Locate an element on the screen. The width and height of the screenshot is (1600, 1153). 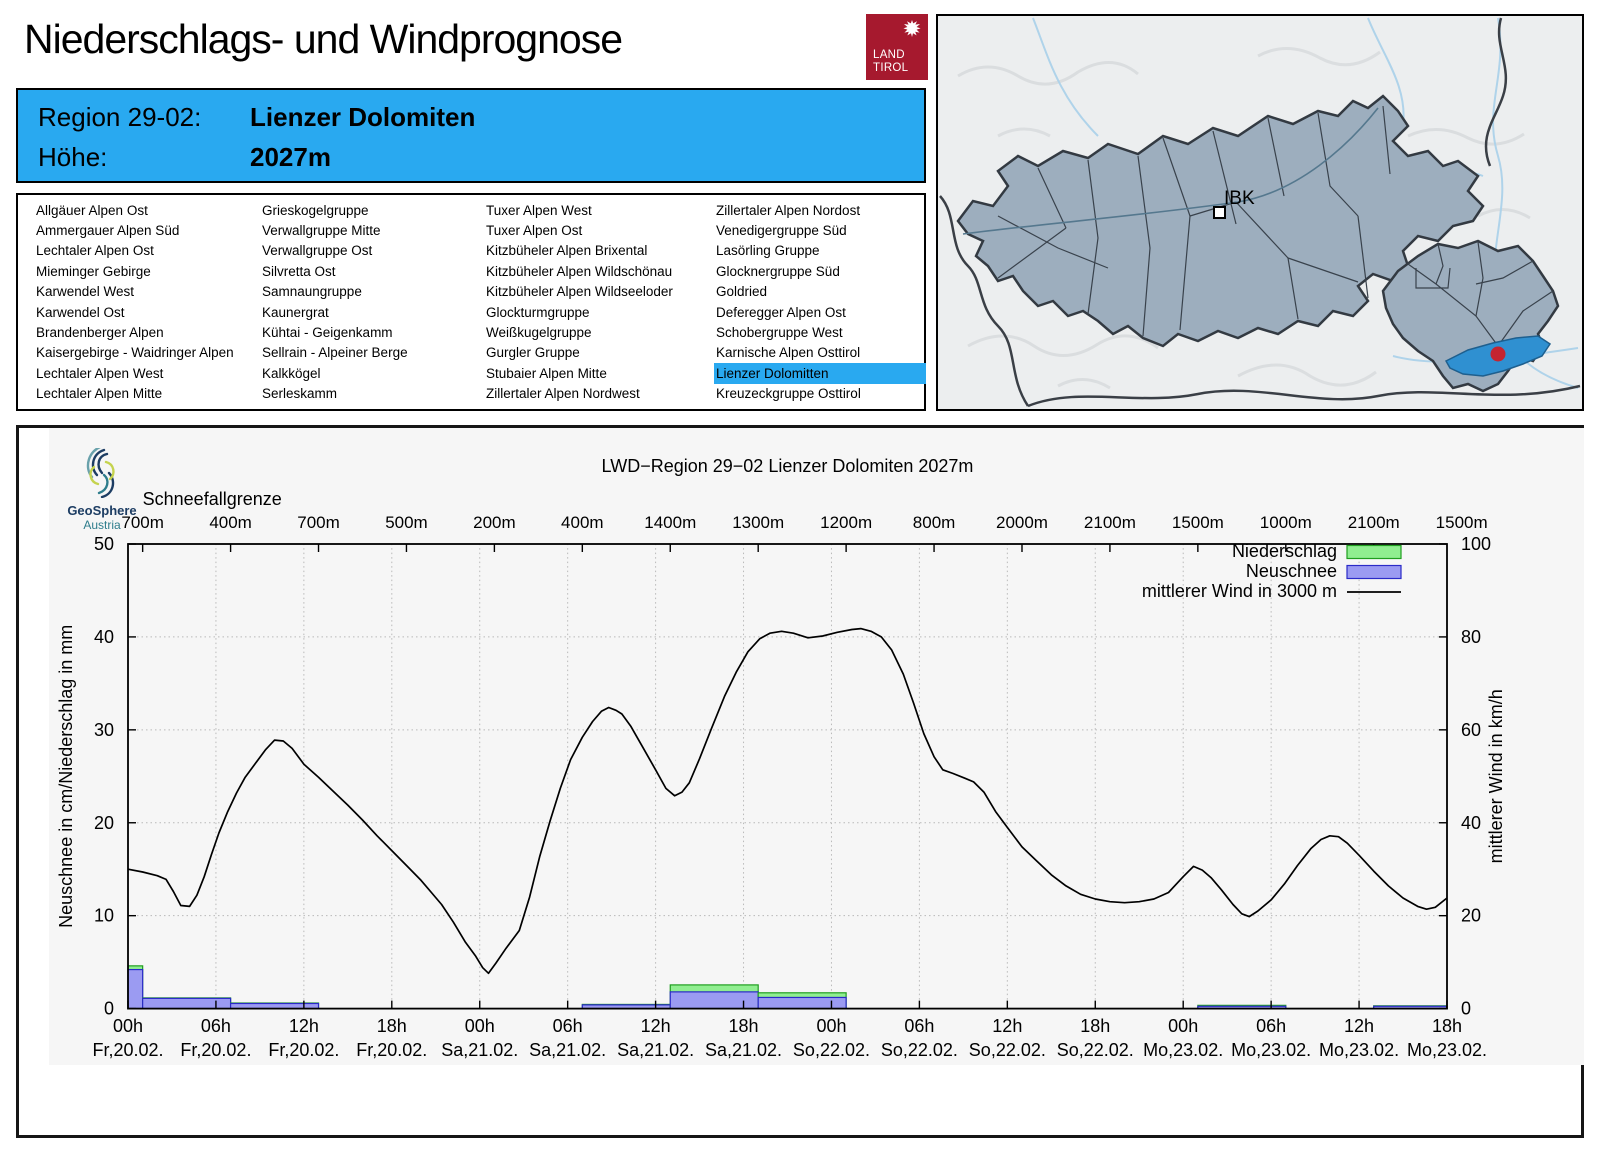
region-list-item: Schobergruppe West is located at coordinates (824, 332).